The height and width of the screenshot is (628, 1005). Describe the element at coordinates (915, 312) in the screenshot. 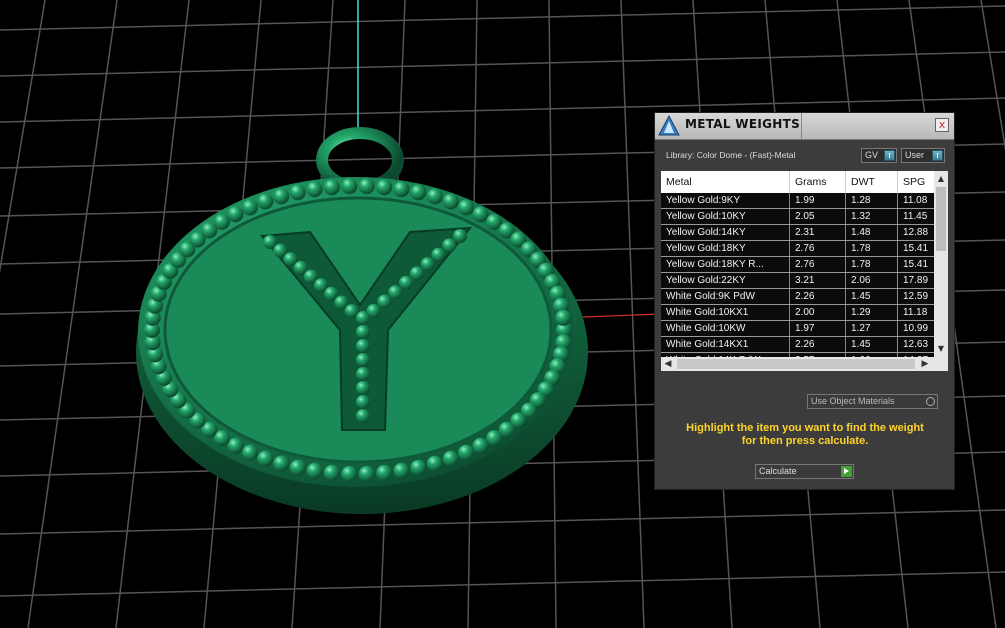

I see `cell-spg: 11.18` at that location.